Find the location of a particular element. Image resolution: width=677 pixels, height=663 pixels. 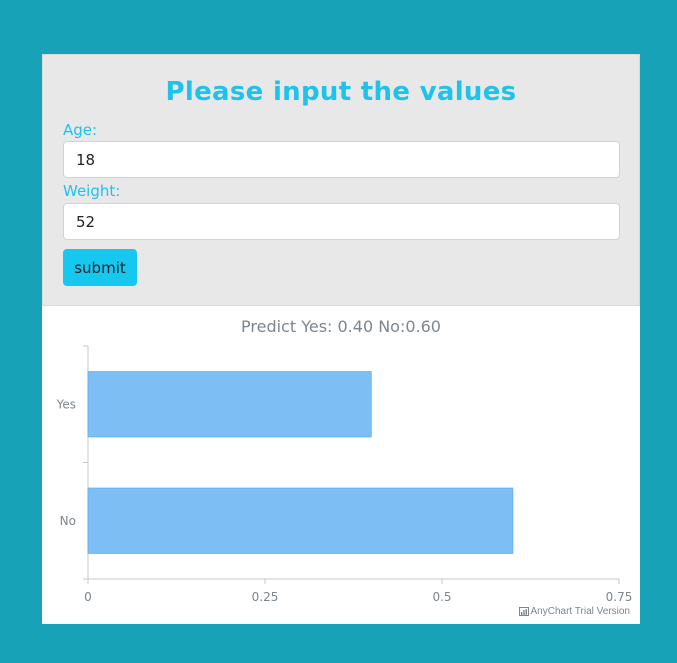

x-tick-label: 0.25 is located at coordinates (265, 597).